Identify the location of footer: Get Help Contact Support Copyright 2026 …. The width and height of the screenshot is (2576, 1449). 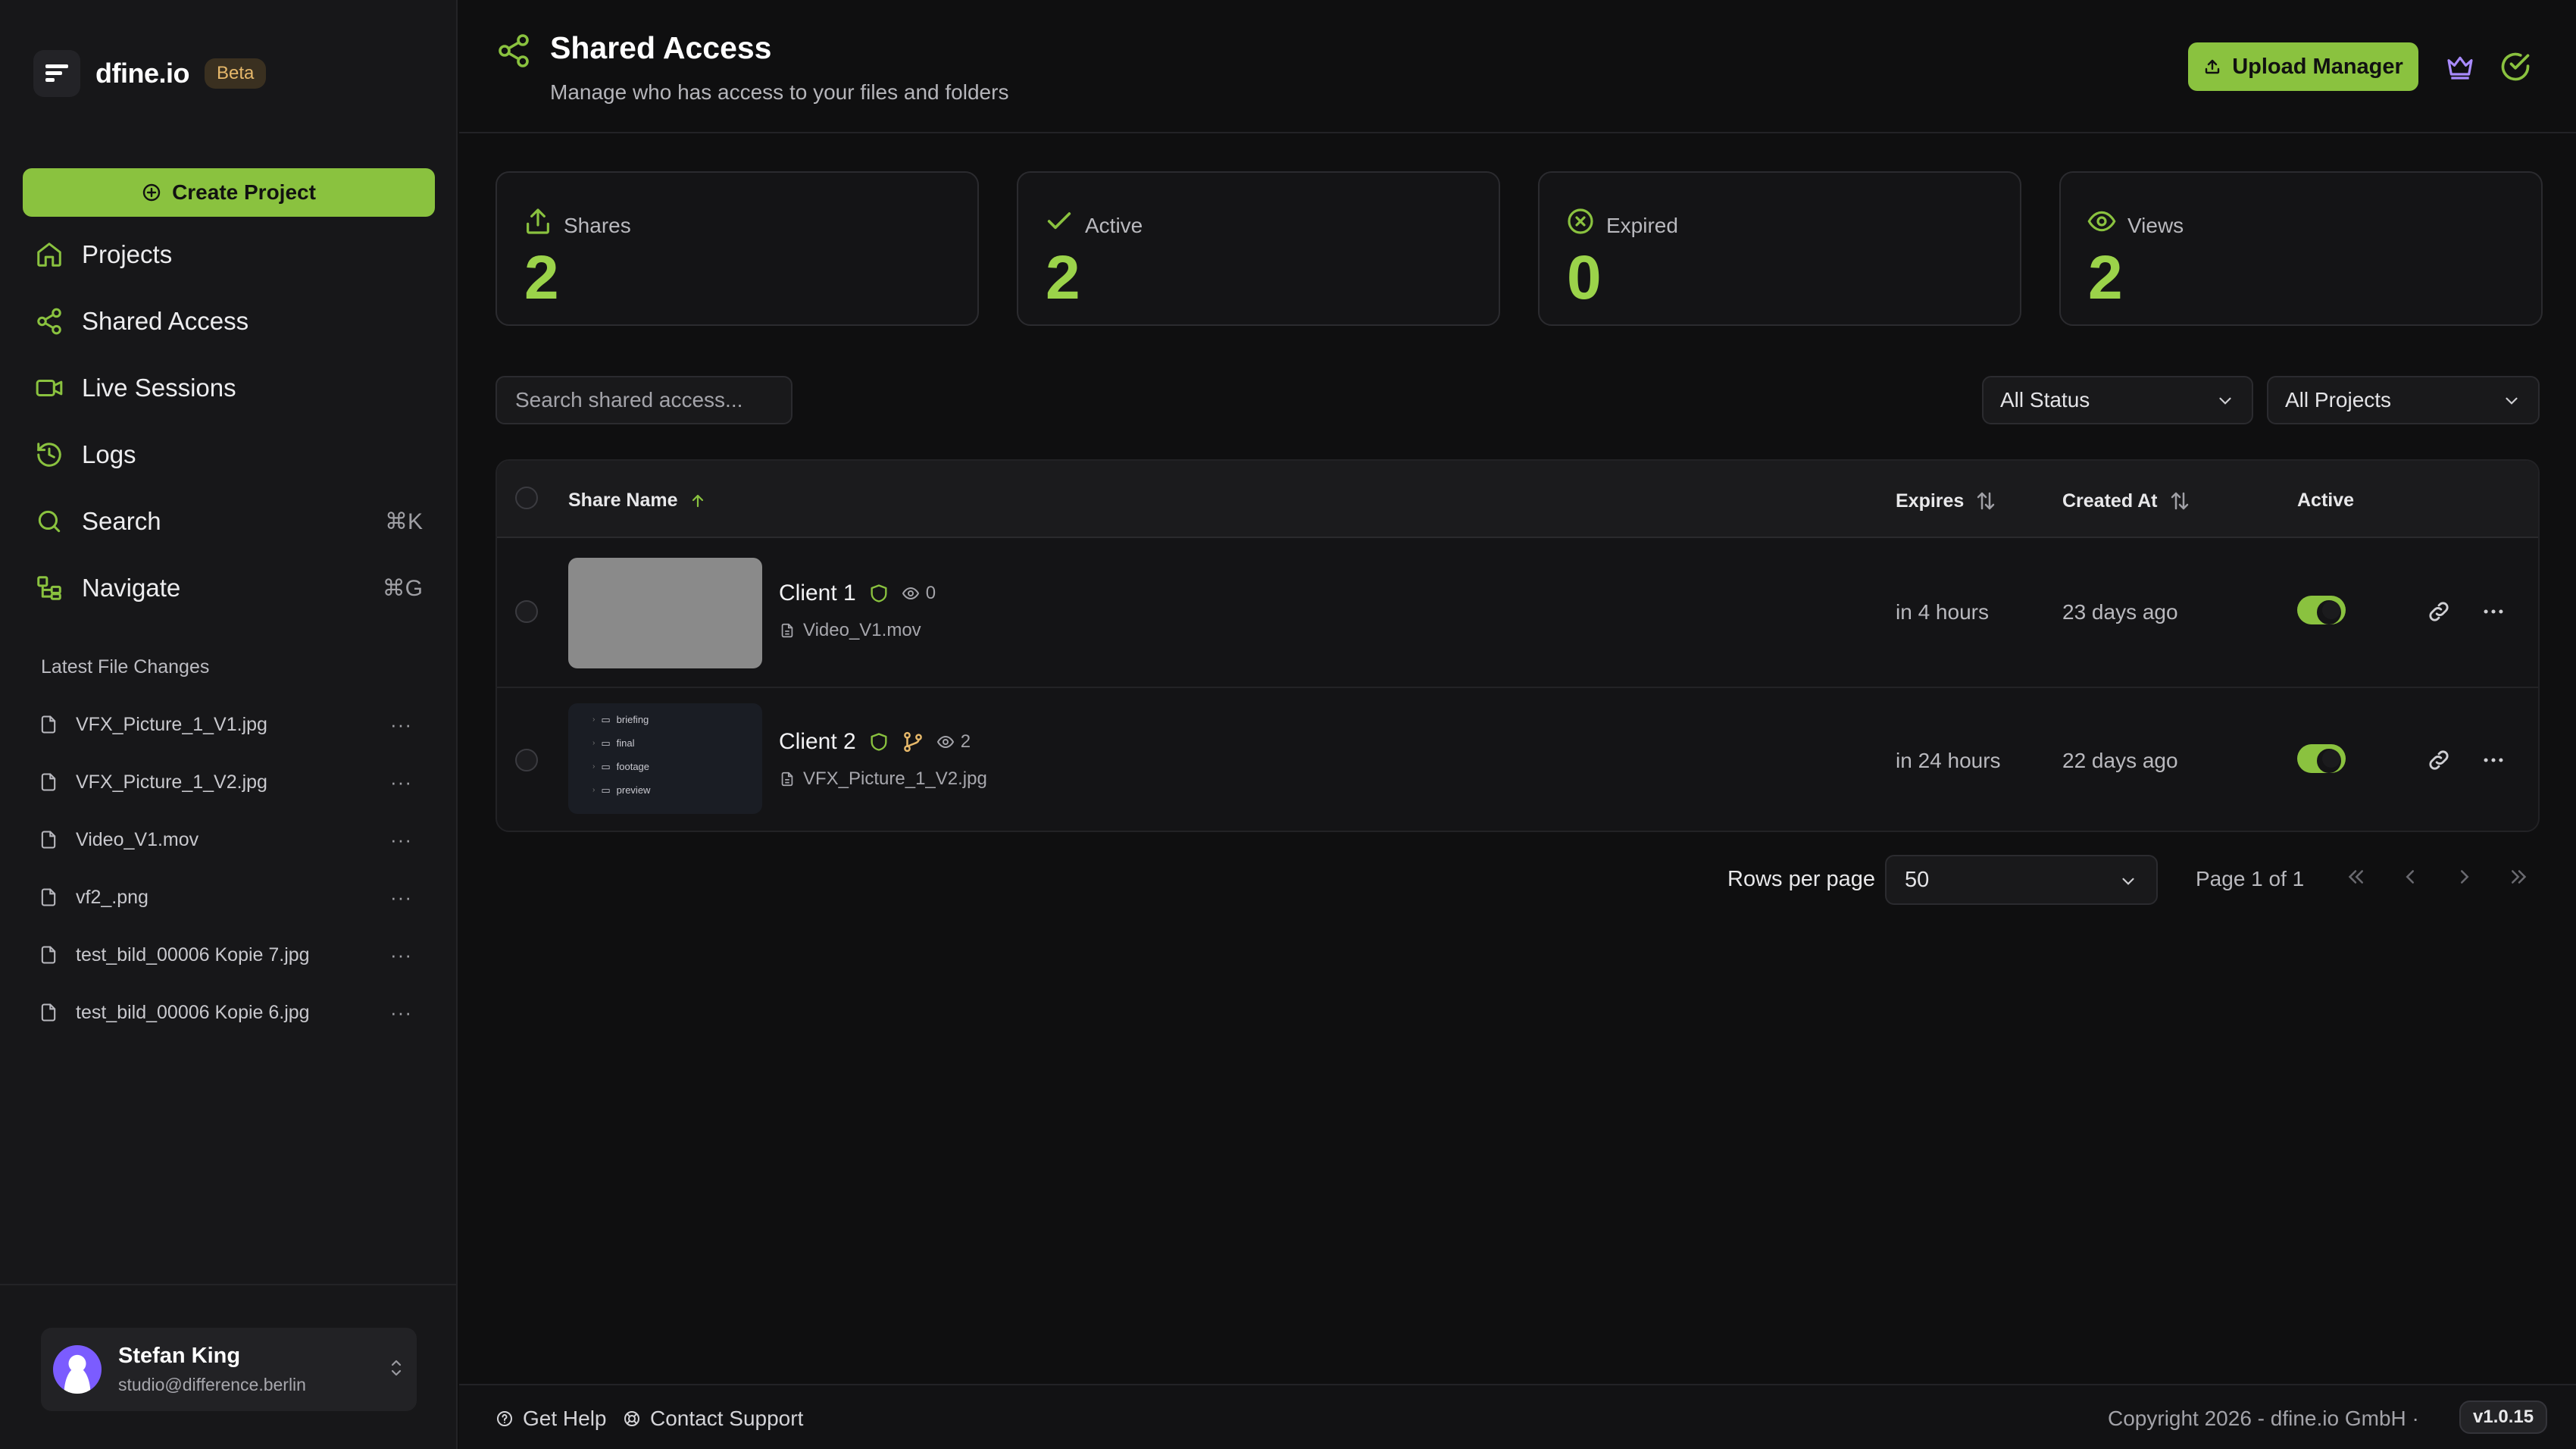
(1518, 1416).